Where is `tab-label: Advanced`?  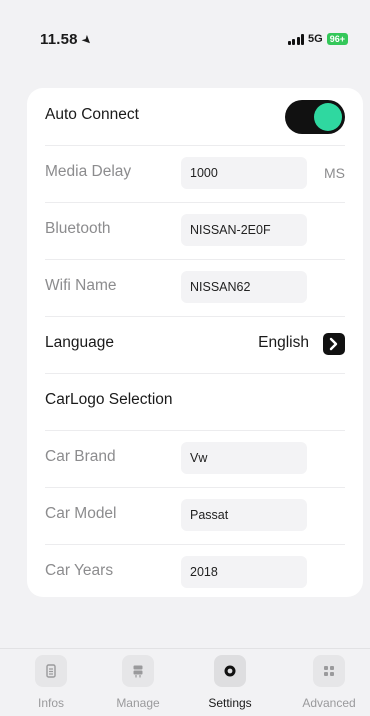
tab-label: Advanced is located at coordinates (329, 703).